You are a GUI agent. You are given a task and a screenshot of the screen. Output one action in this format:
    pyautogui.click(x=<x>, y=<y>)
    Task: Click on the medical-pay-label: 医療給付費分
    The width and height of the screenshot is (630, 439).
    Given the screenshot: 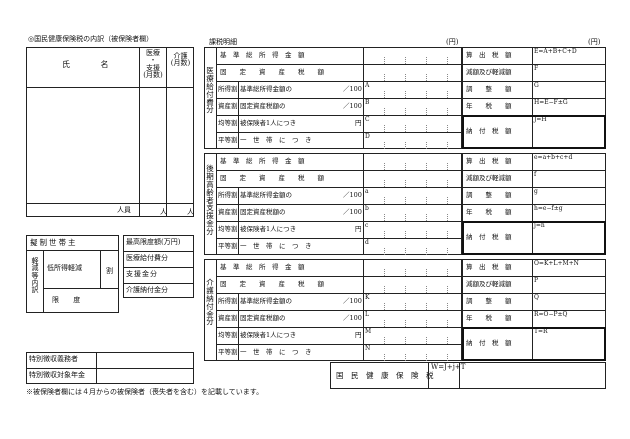 What is the action you would take?
    pyautogui.click(x=147, y=258)
    